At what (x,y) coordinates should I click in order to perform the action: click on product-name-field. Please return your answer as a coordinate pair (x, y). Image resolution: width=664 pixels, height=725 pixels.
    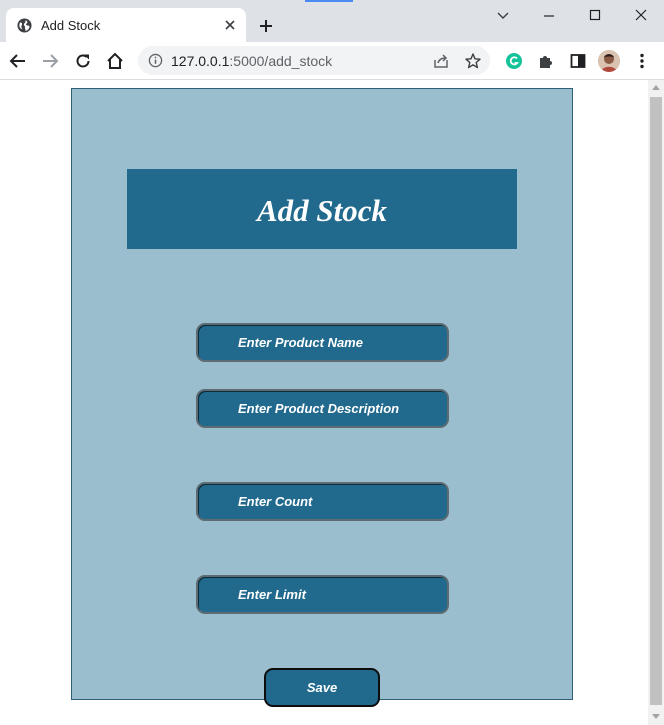
    Looking at the image, I should click on (322, 342).